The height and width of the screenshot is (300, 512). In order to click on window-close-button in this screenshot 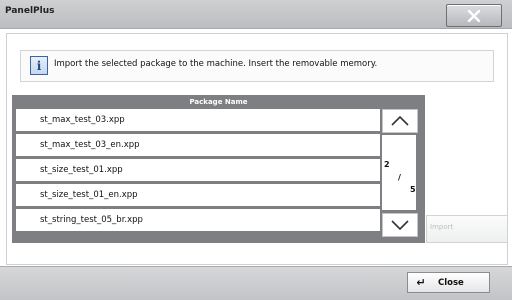, I will do `click(474, 15)`.